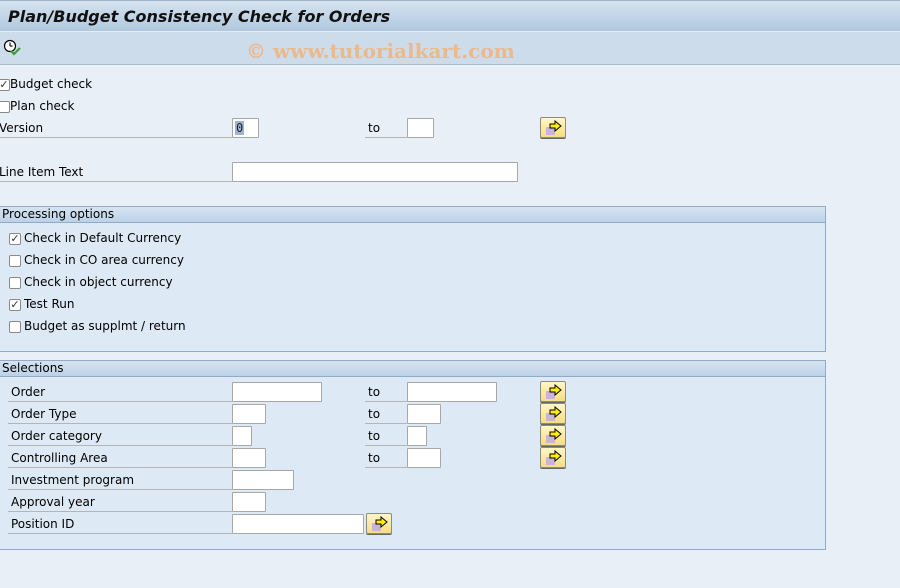 The image size is (900, 588). Describe the element at coordinates (374, 436) in the screenshot. I see `order-category-to-label: to` at that location.